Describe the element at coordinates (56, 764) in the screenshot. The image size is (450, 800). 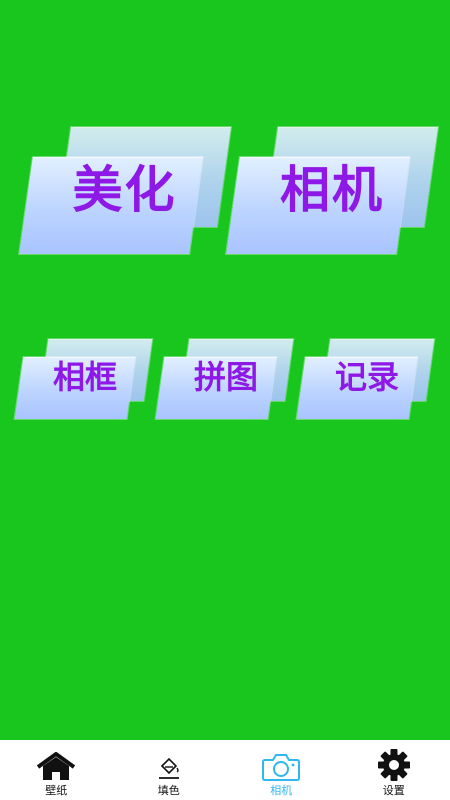
I see `home-icon` at that location.